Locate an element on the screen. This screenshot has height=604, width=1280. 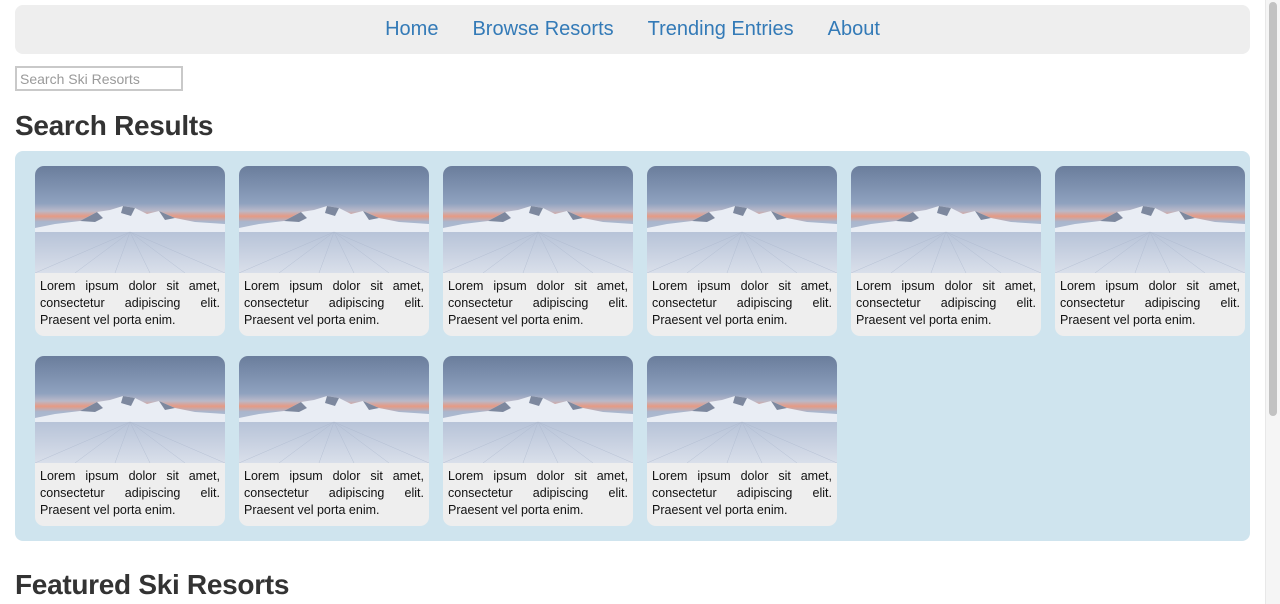
nav-trending-entries-link: Trending Entries is located at coordinates (721, 29).